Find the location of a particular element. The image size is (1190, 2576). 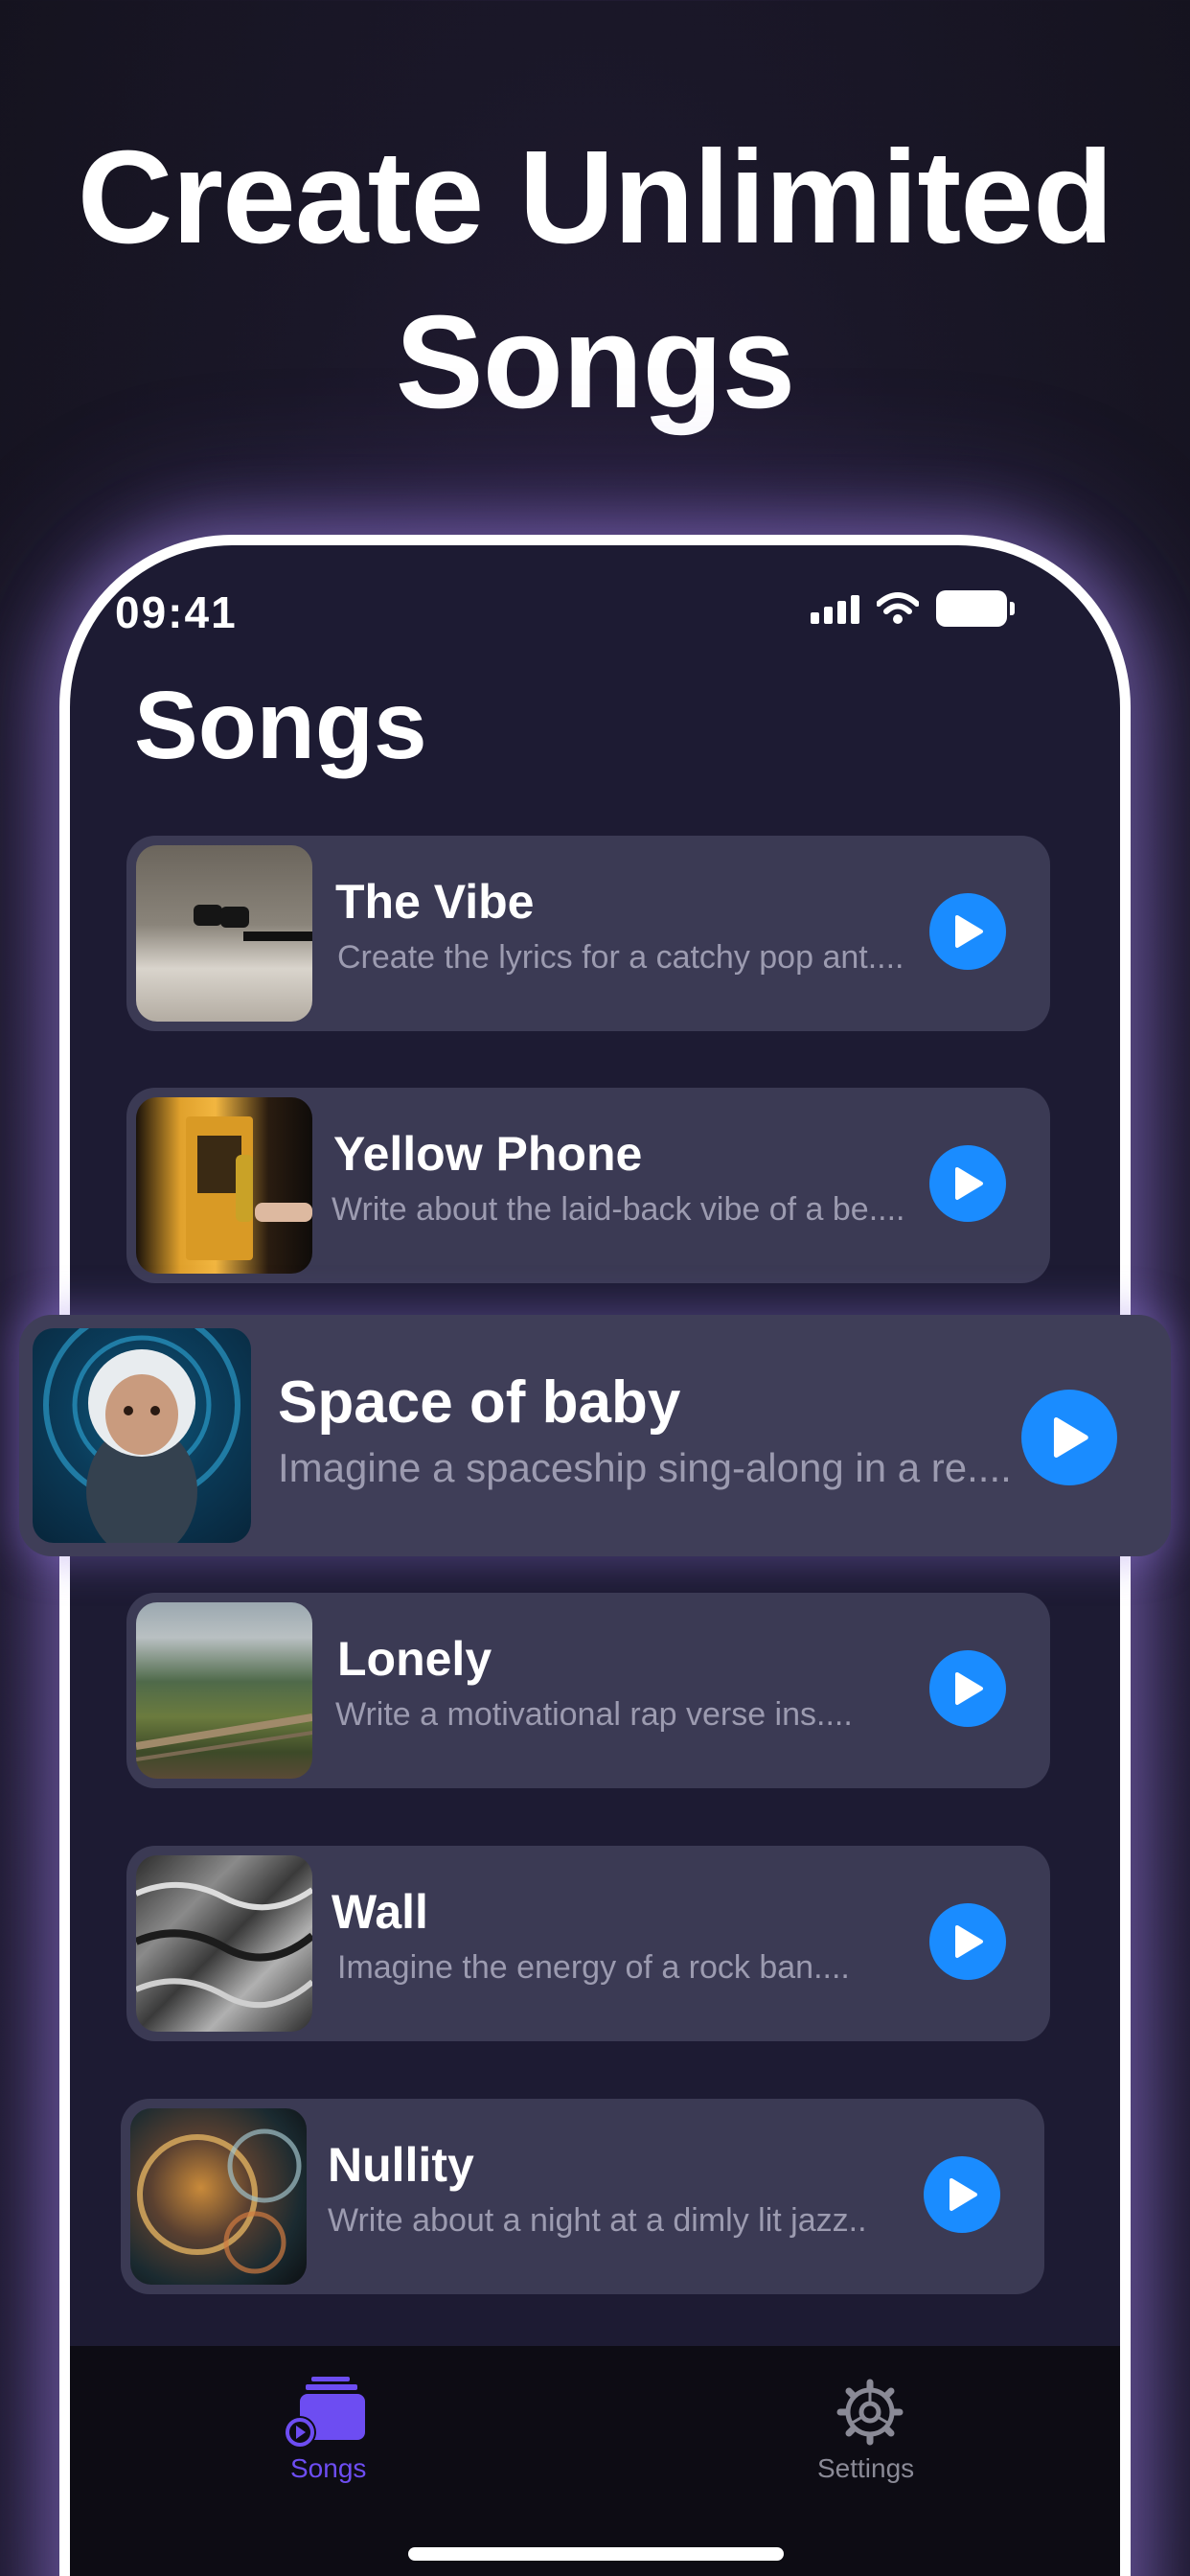

page-title: Songs is located at coordinates (280, 725).